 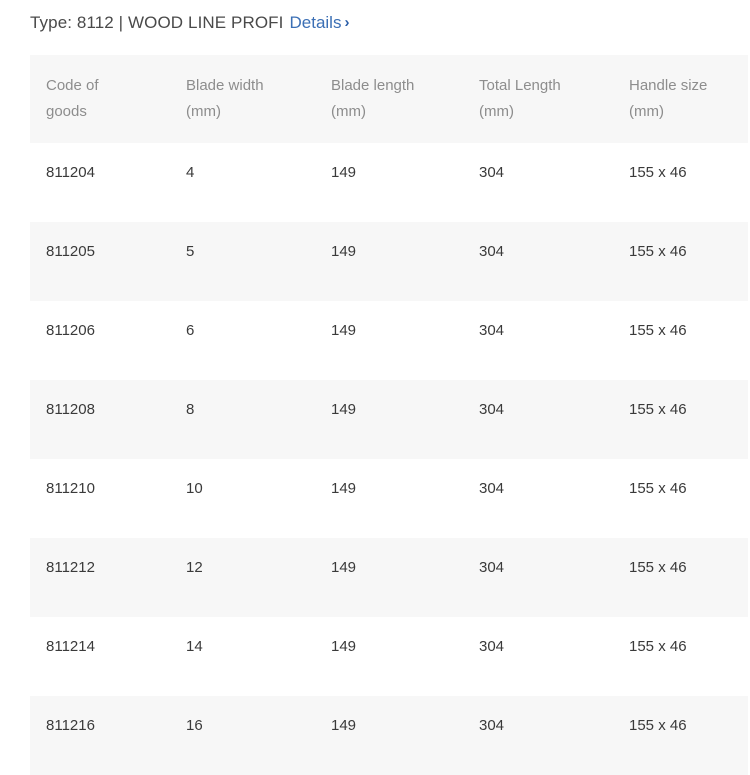 What do you see at coordinates (194, 725) in the screenshot?
I see `cell-value: 16` at bounding box center [194, 725].